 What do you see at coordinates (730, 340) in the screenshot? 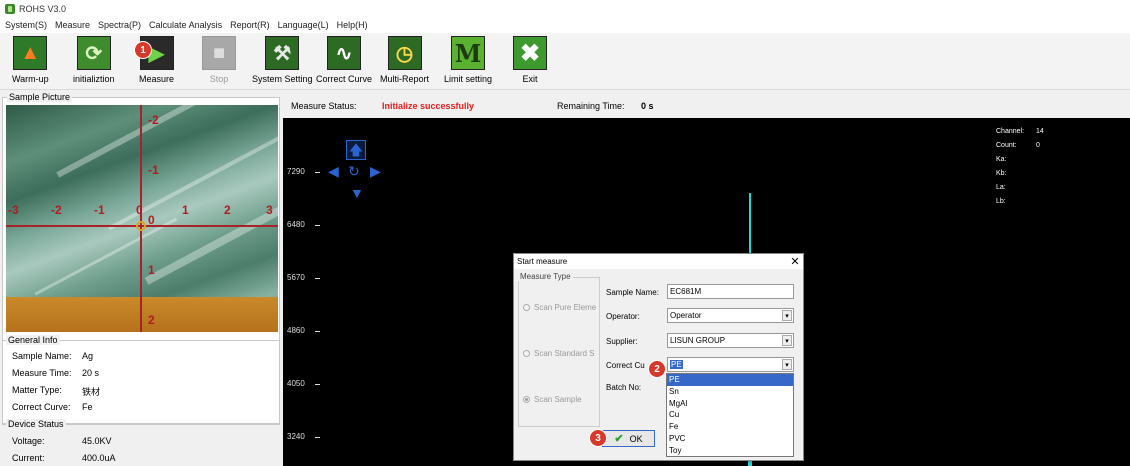
I see `supplier-select: LISUN GROUP ▾` at bounding box center [730, 340].